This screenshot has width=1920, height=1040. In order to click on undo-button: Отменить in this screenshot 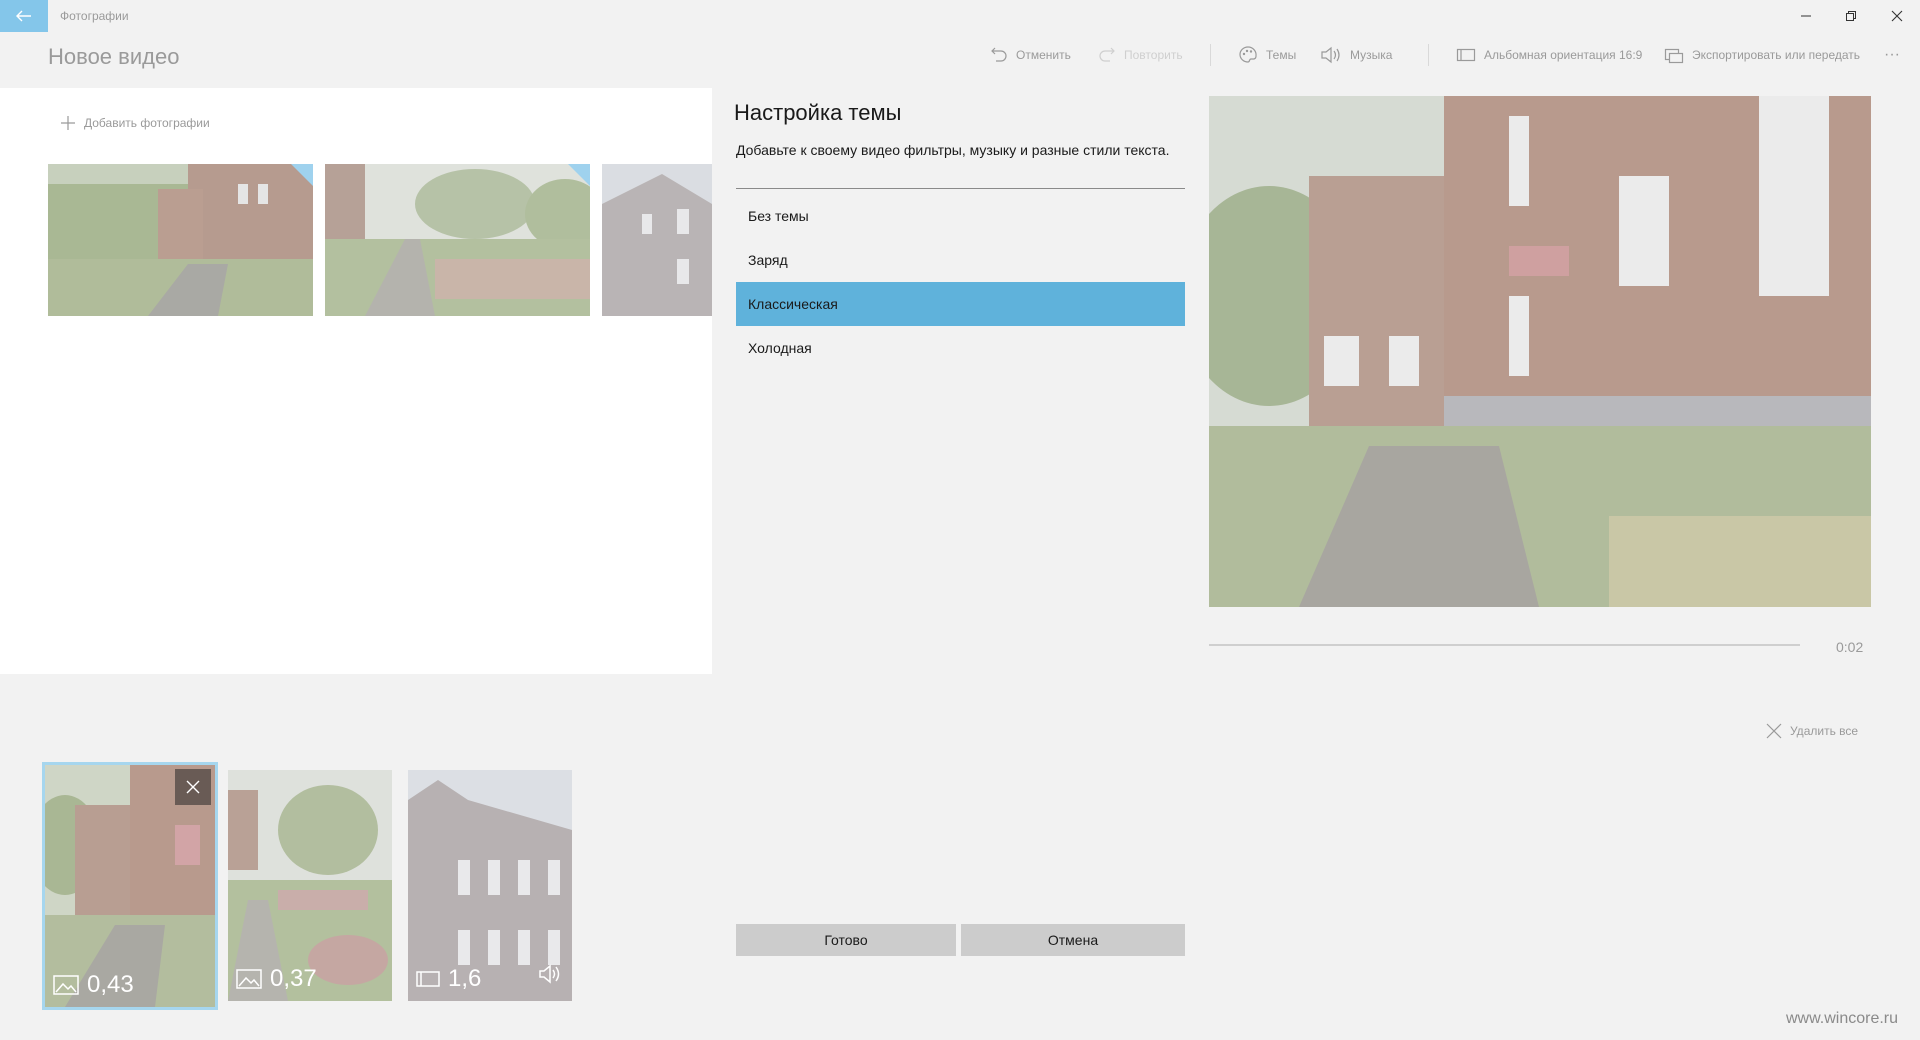, I will do `click(1030, 55)`.